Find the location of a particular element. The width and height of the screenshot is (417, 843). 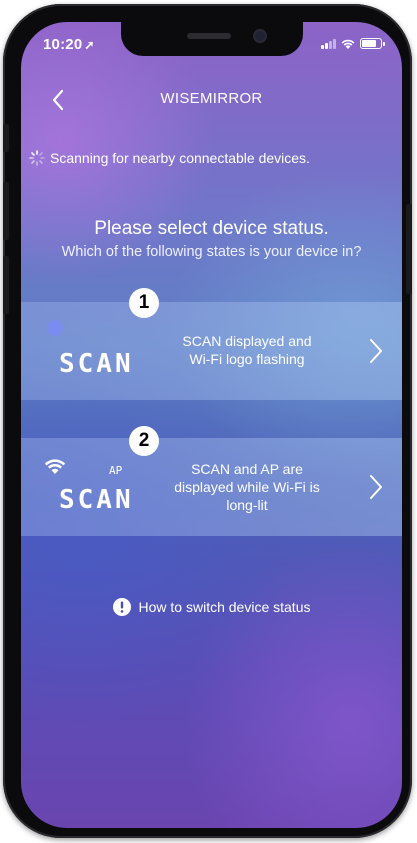

scan-ap-display-icon: AP SCAN is located at coordinates (89, 487).